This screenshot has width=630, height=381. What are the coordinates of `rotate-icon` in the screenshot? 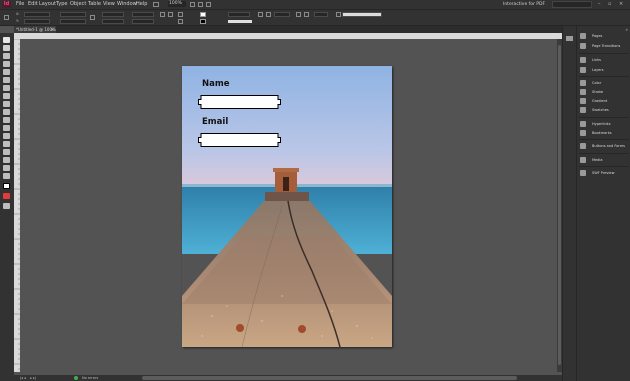 It's located at (162, 14).